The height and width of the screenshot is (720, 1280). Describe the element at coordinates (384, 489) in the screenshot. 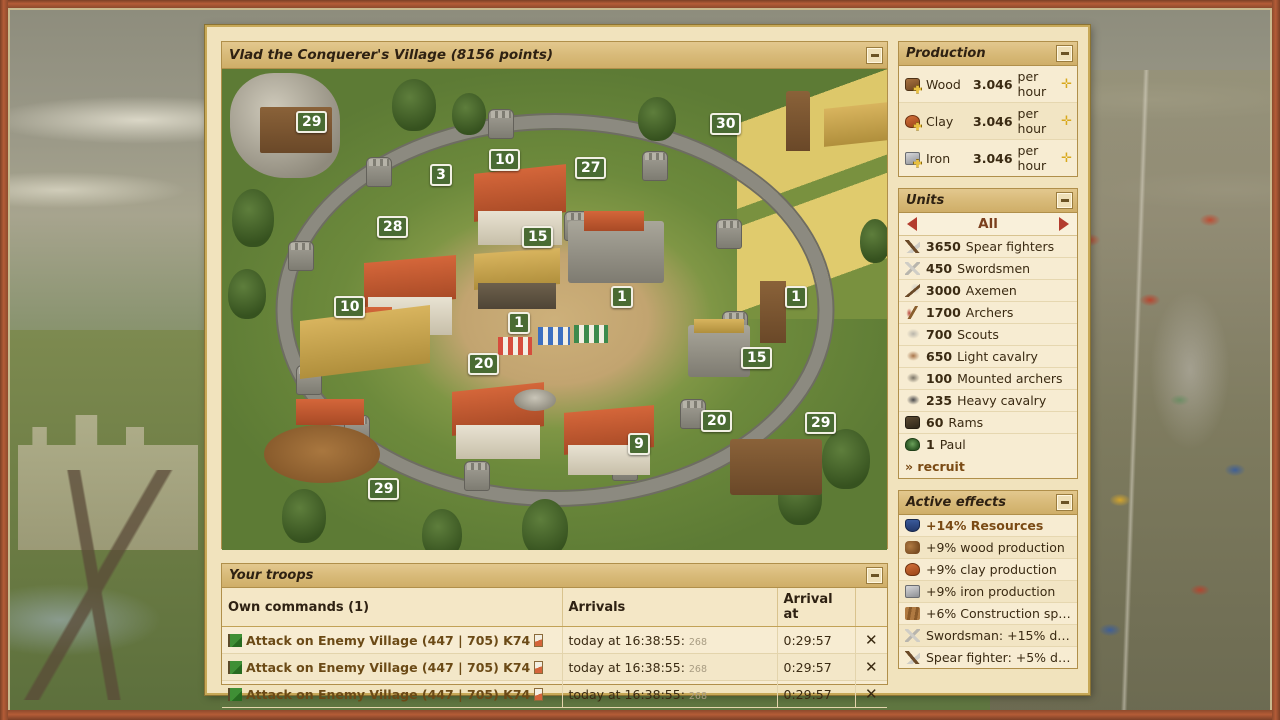

I see `level-badge-clay-pit: 29` at that location.